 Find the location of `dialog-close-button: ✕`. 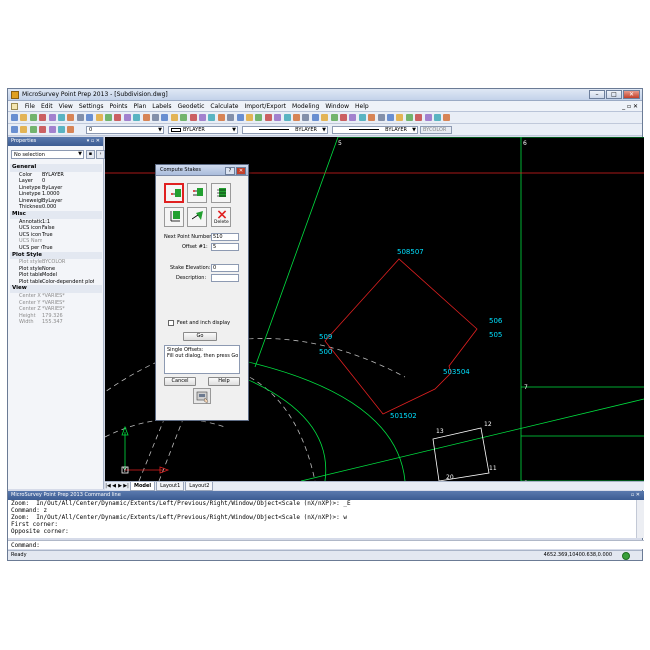

dialog-close-button: ✕ is located at coordinates (241, 171).